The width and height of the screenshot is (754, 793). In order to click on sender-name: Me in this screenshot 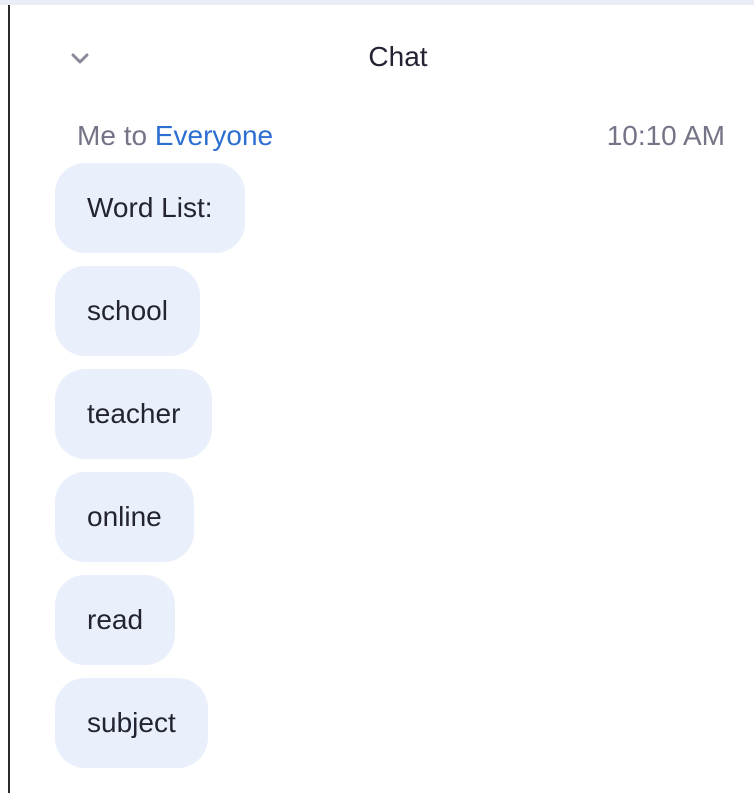, I will do `click(96, 135)`.